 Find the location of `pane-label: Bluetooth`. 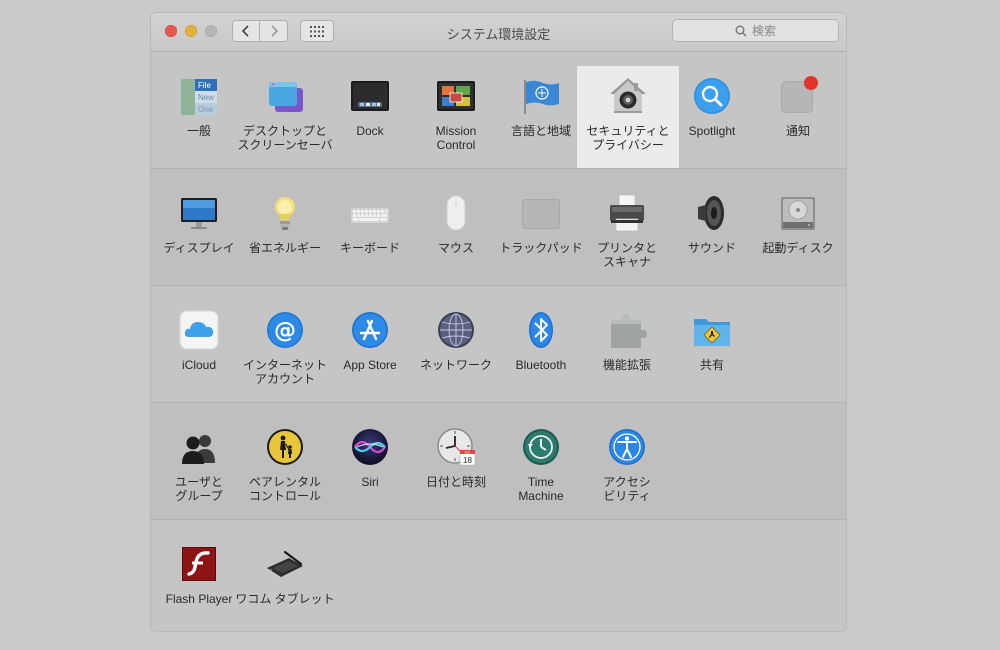

pane-label: Bluetooth is located at coordinates (541, 365).